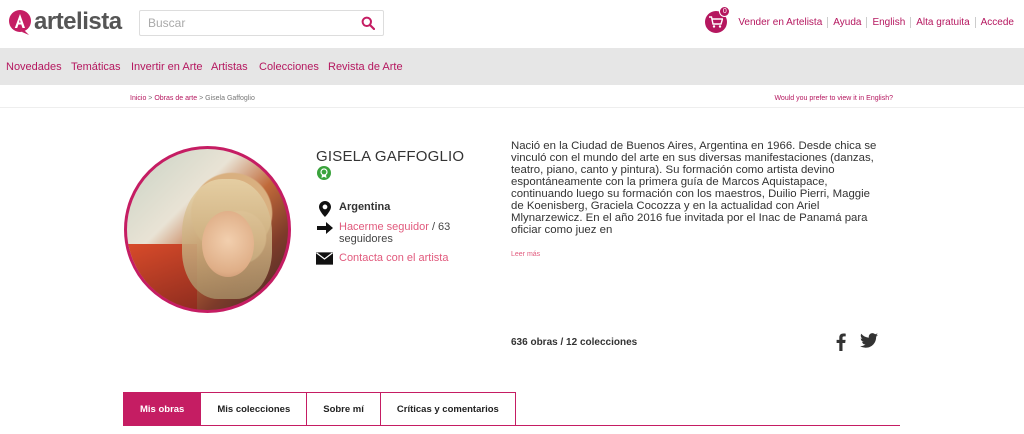 This screenshot has height=434, width=1024. I want to click on follow-button: Hacerme seguidor, so click(384, 227).